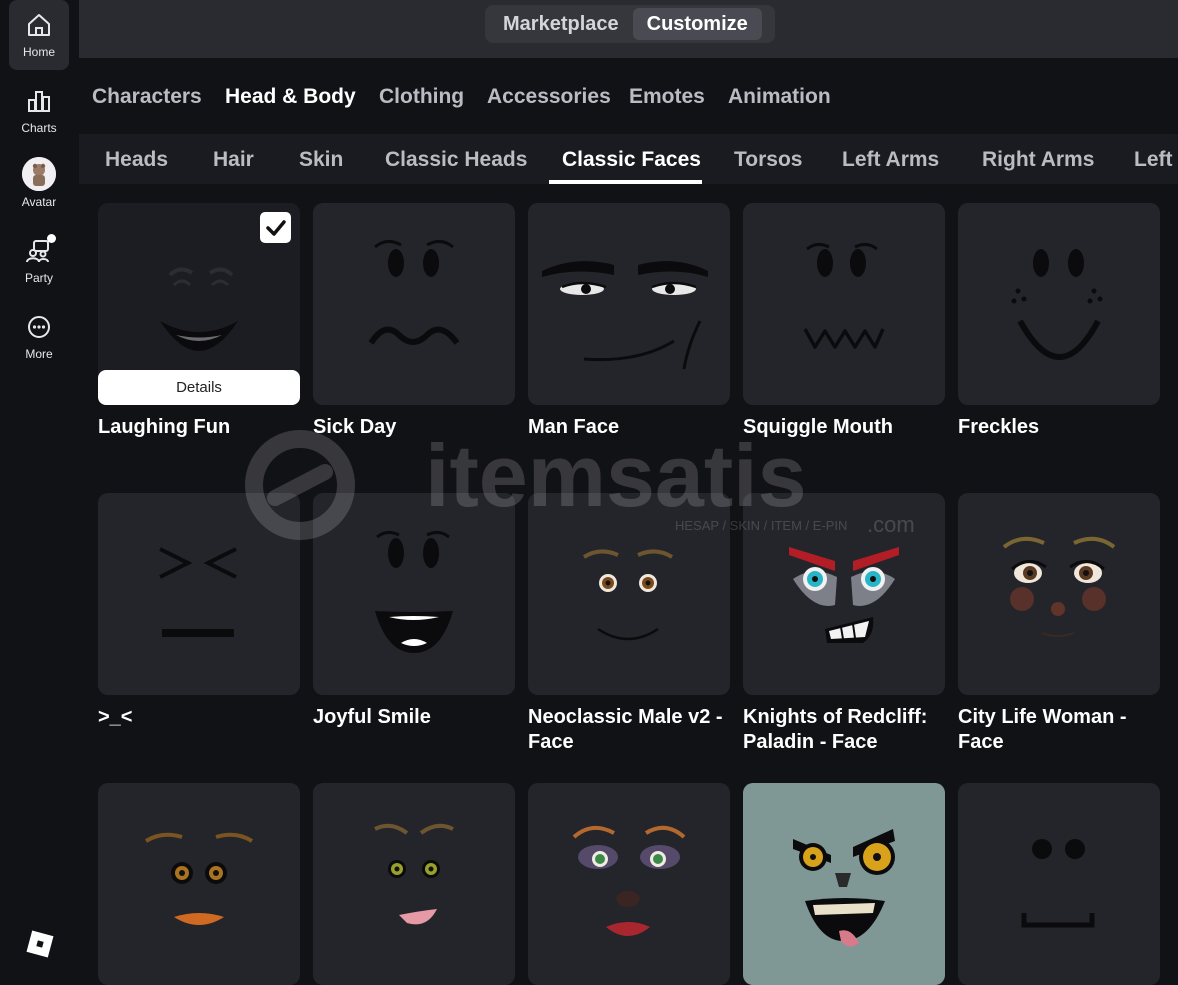 This screenshot has height=985, width=1178. Describe the element at coordinates (625, 182) in the screenshot. I see `active-tab-underline` at that location.